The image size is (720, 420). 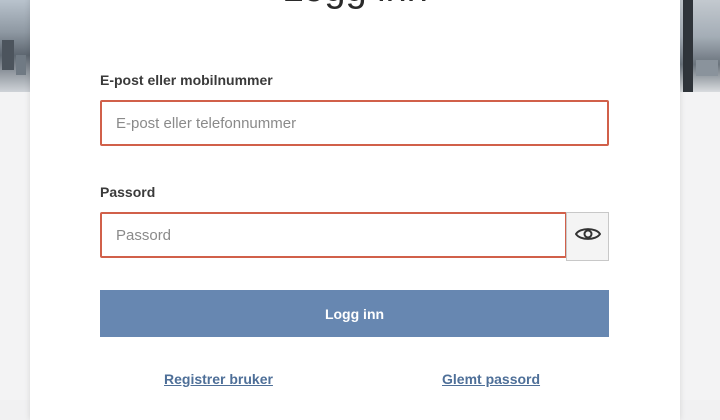 I want to click on register-link: Registrer bruker, so click(x=218, y=379).